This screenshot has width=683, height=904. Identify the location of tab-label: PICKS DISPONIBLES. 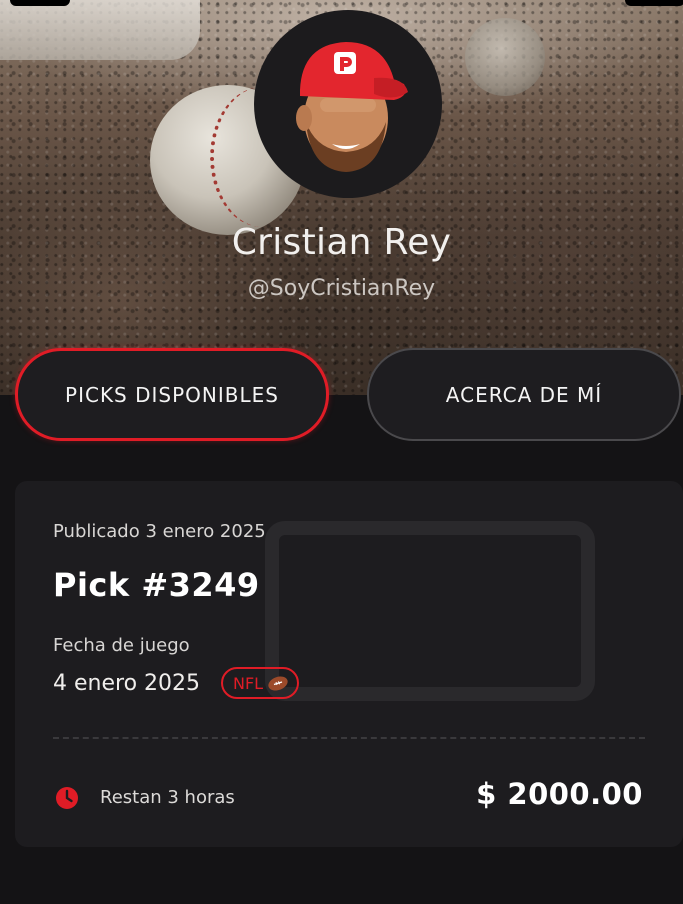
(172, 394).